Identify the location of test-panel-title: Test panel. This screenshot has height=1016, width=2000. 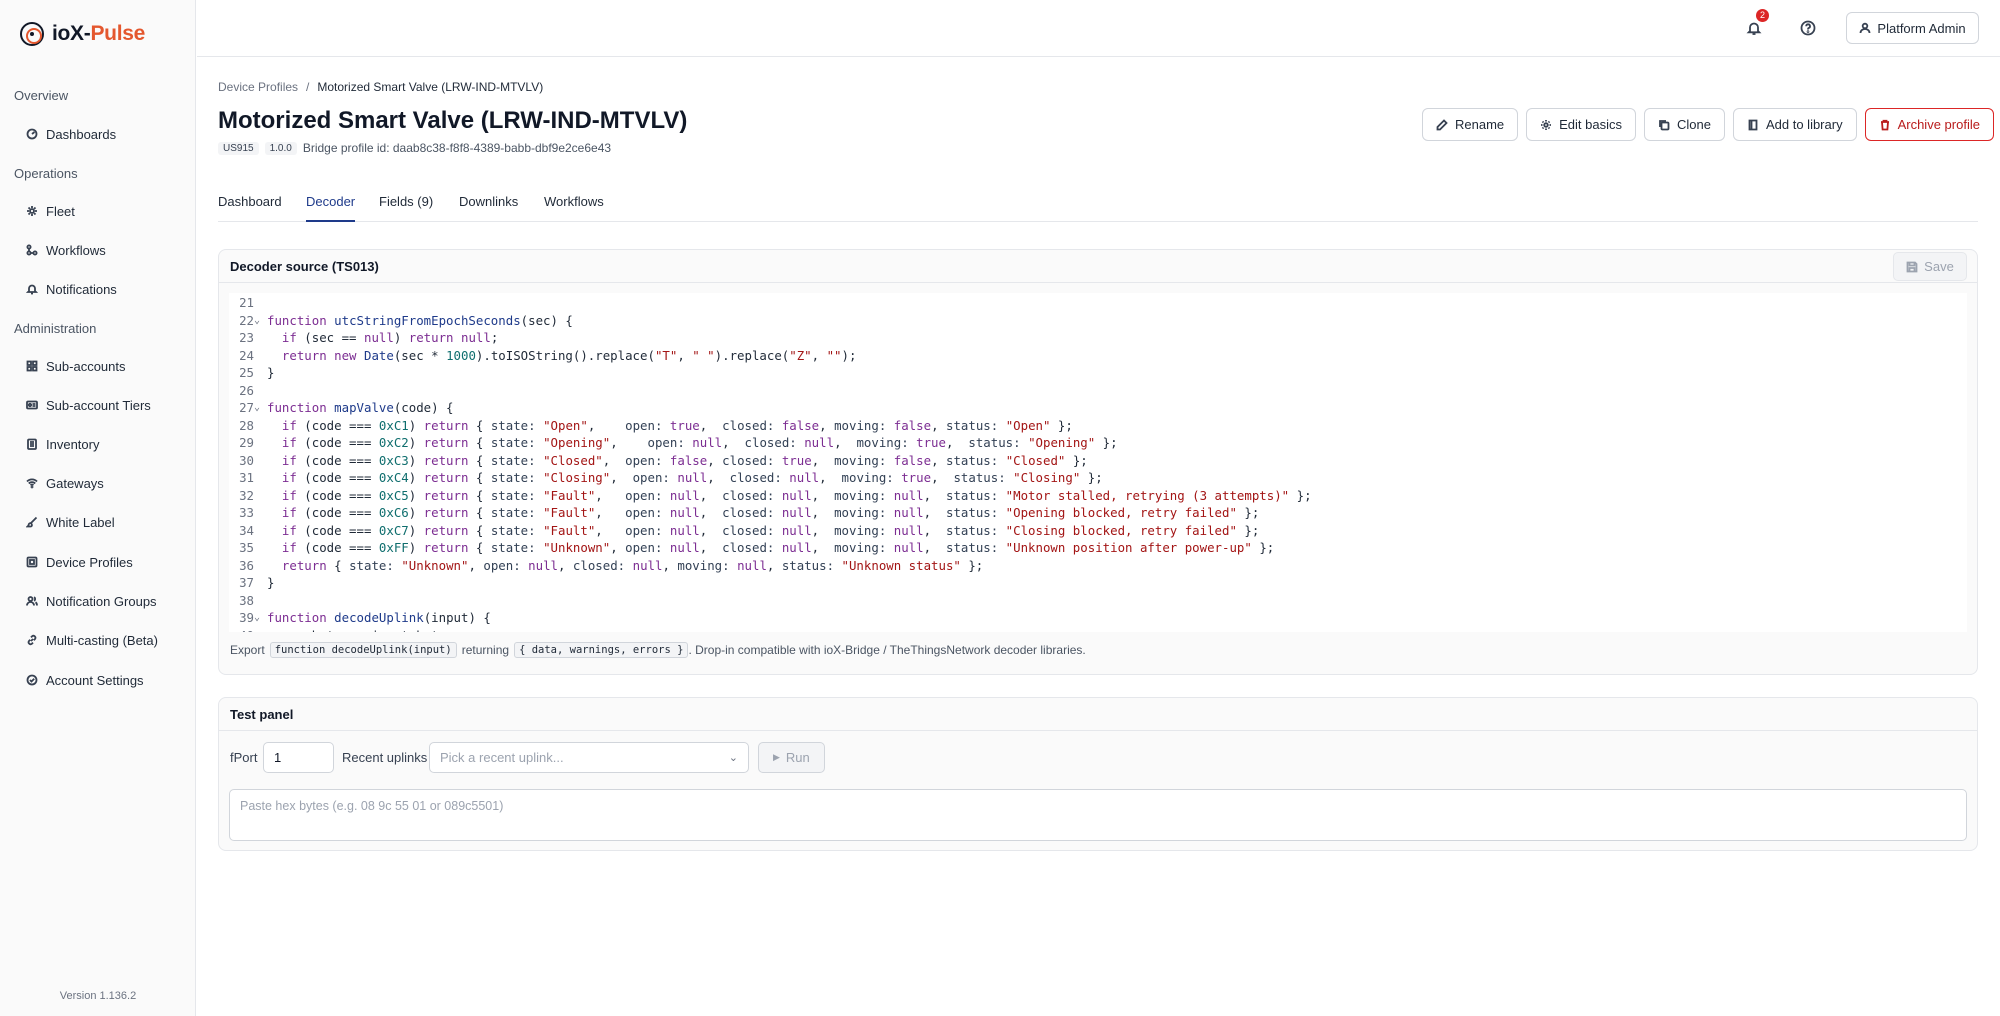
(262, 714).